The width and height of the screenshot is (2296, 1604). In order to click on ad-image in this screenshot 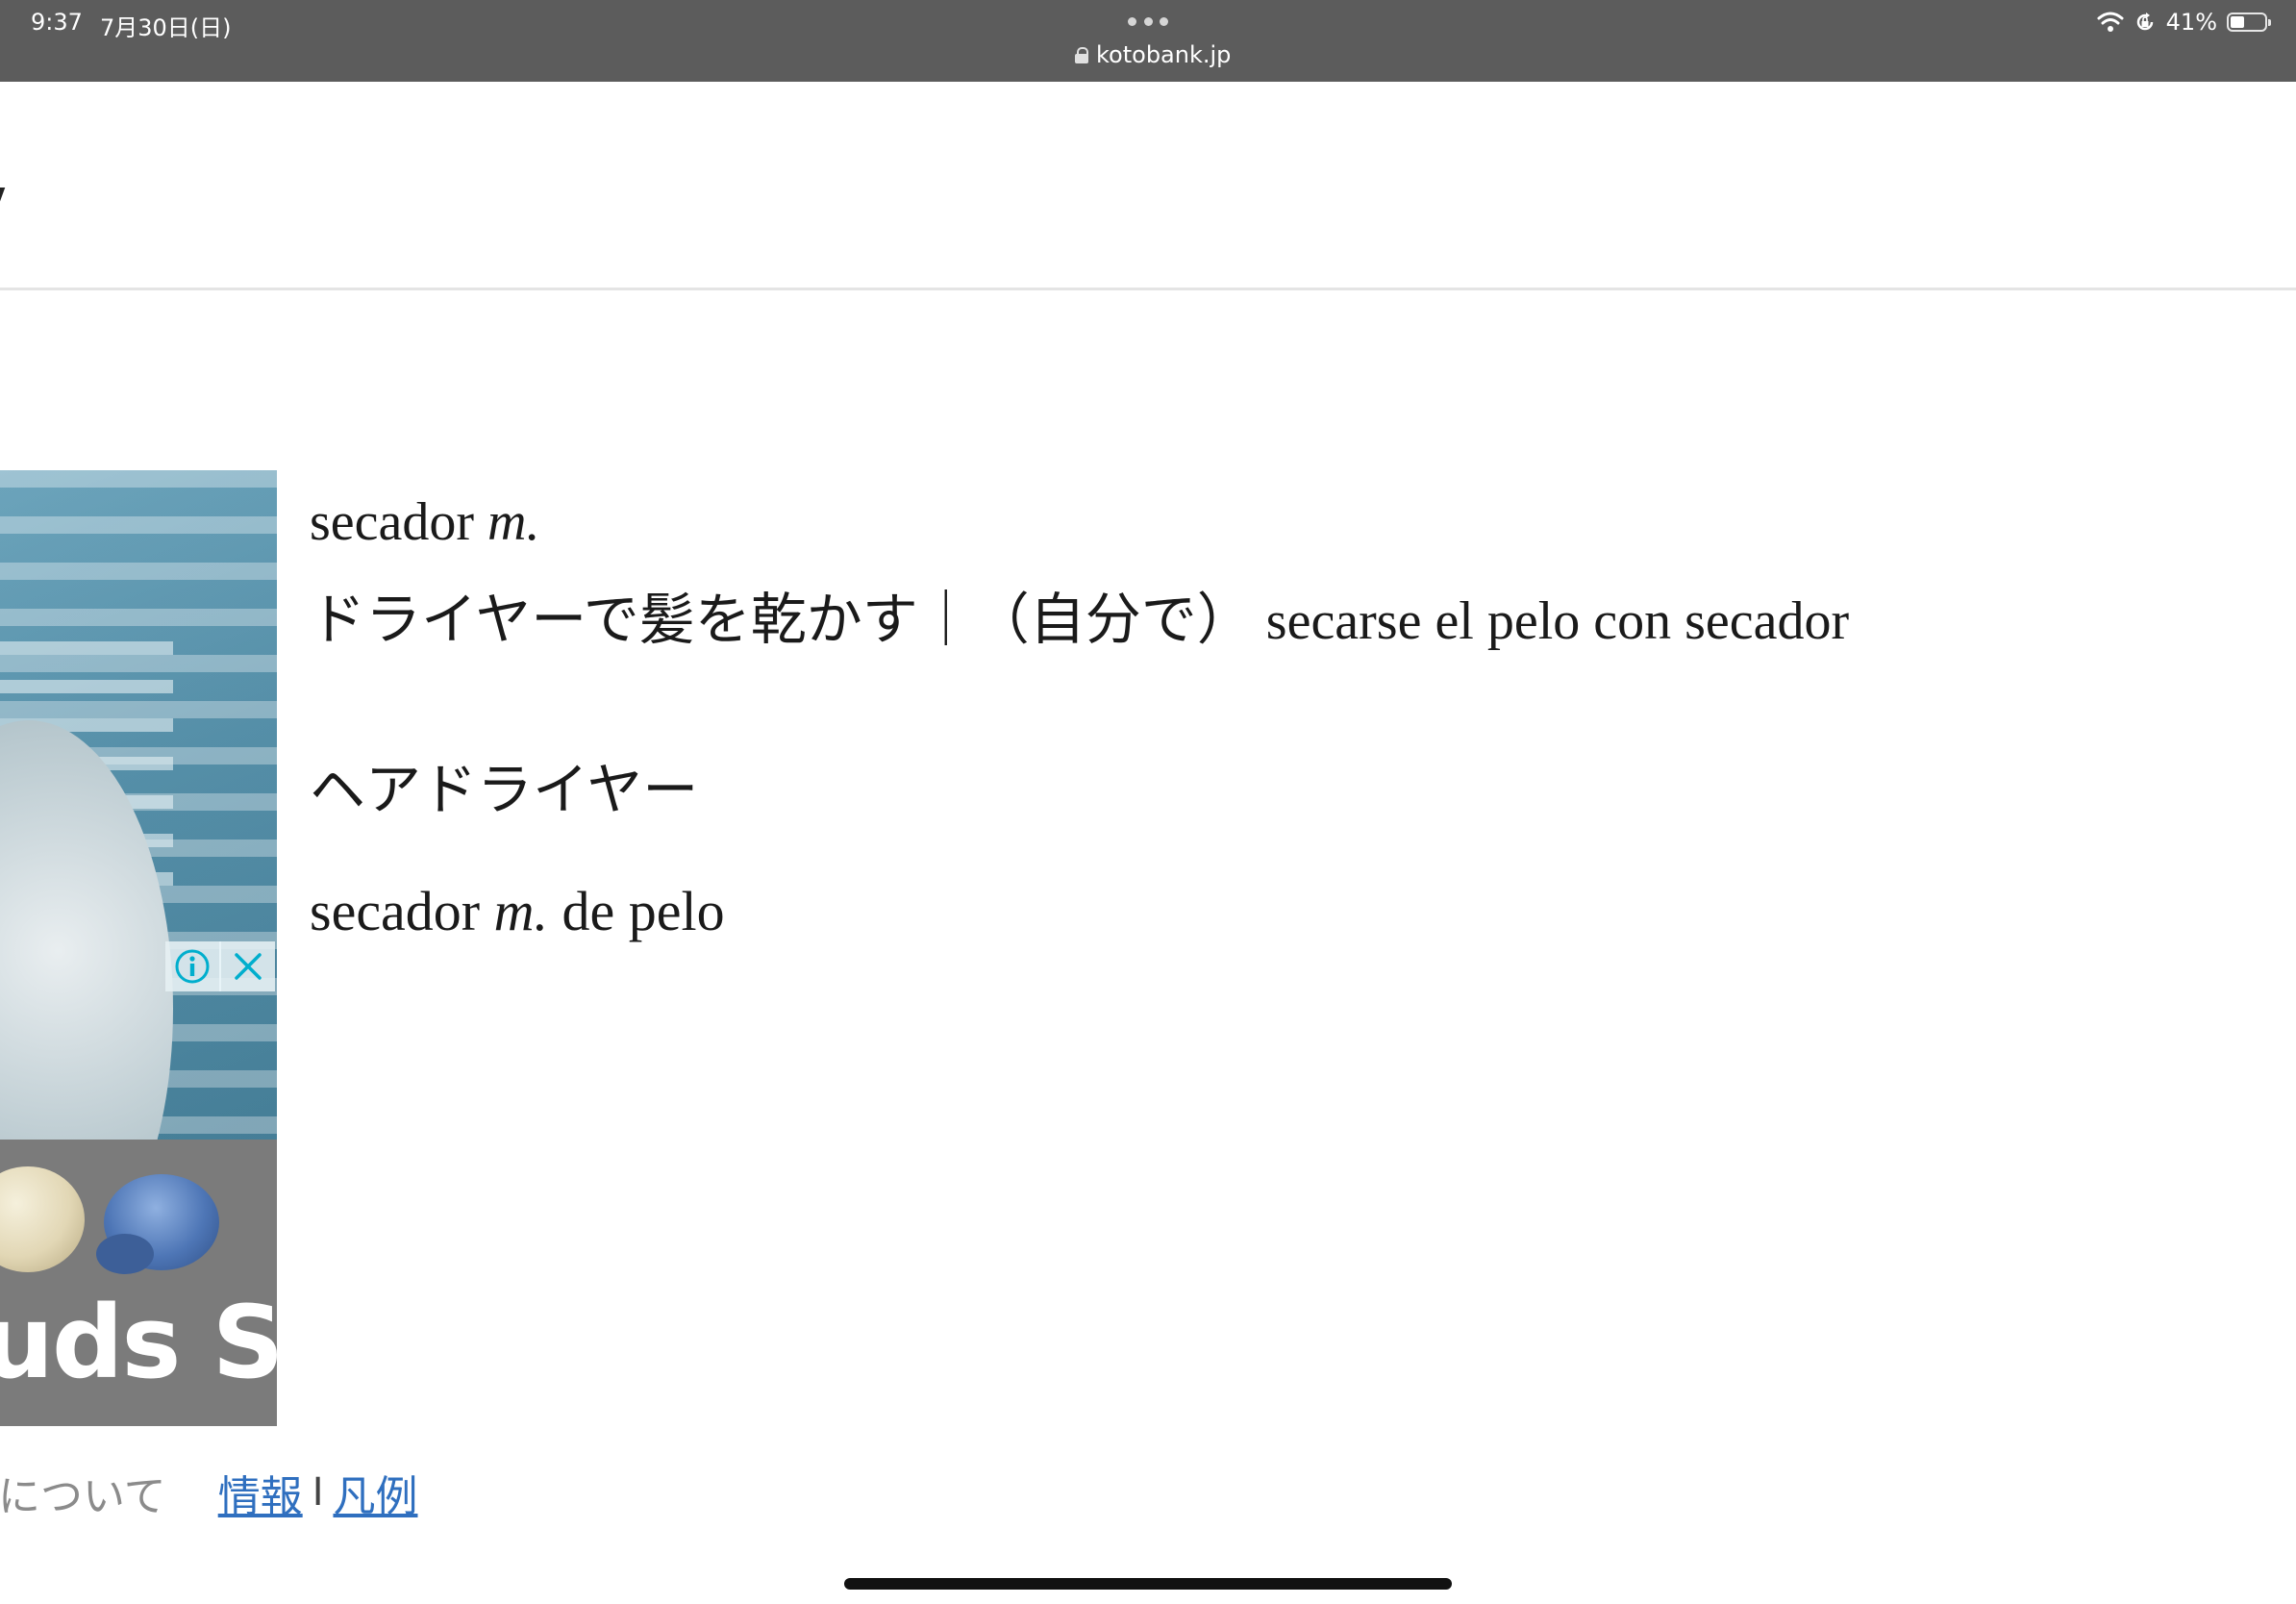, I will do `click(138, 883)`.